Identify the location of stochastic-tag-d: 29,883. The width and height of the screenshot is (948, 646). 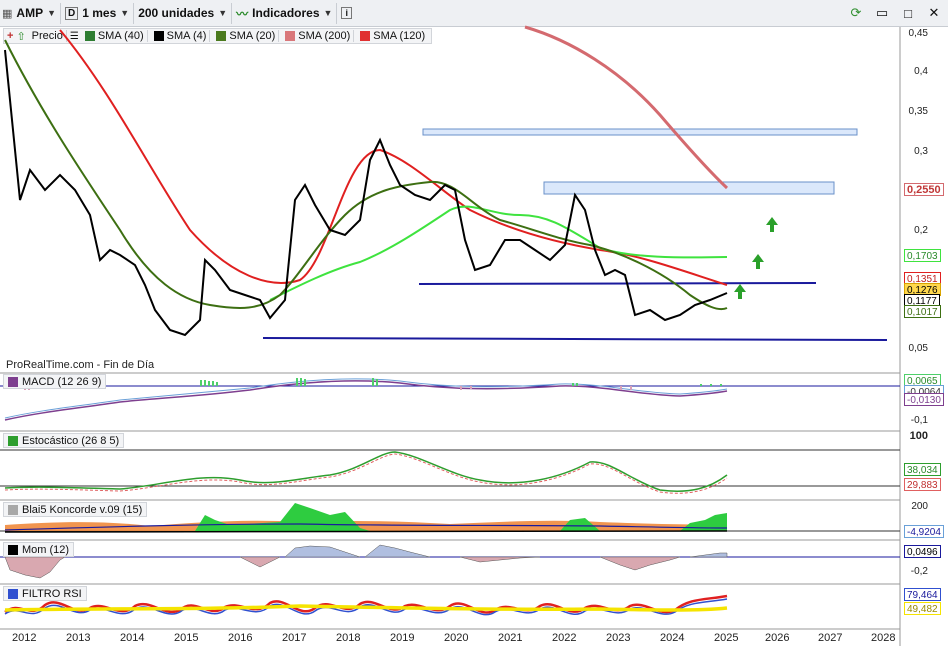
(922, 484).